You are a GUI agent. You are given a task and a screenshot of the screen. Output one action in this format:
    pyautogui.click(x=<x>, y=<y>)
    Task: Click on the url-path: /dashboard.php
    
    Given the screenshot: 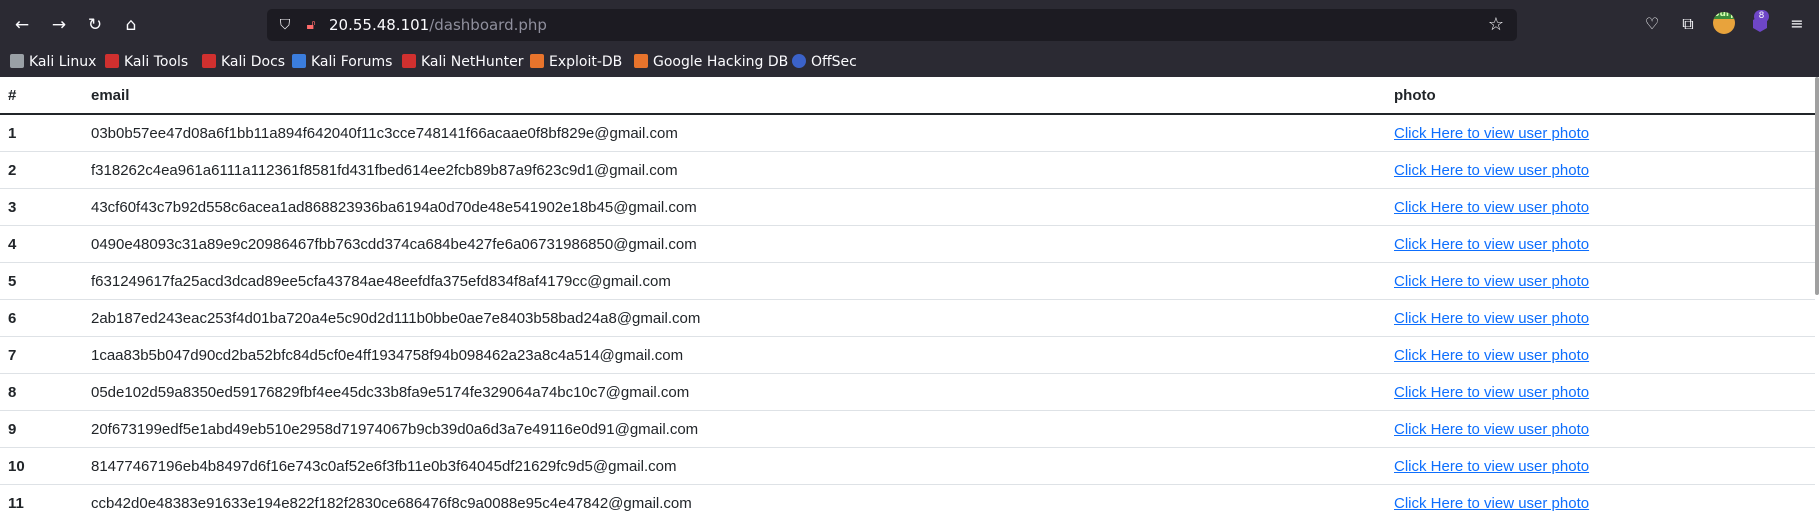 What is the action you would take?
    pyautogui.click(x=488, y=25)
    